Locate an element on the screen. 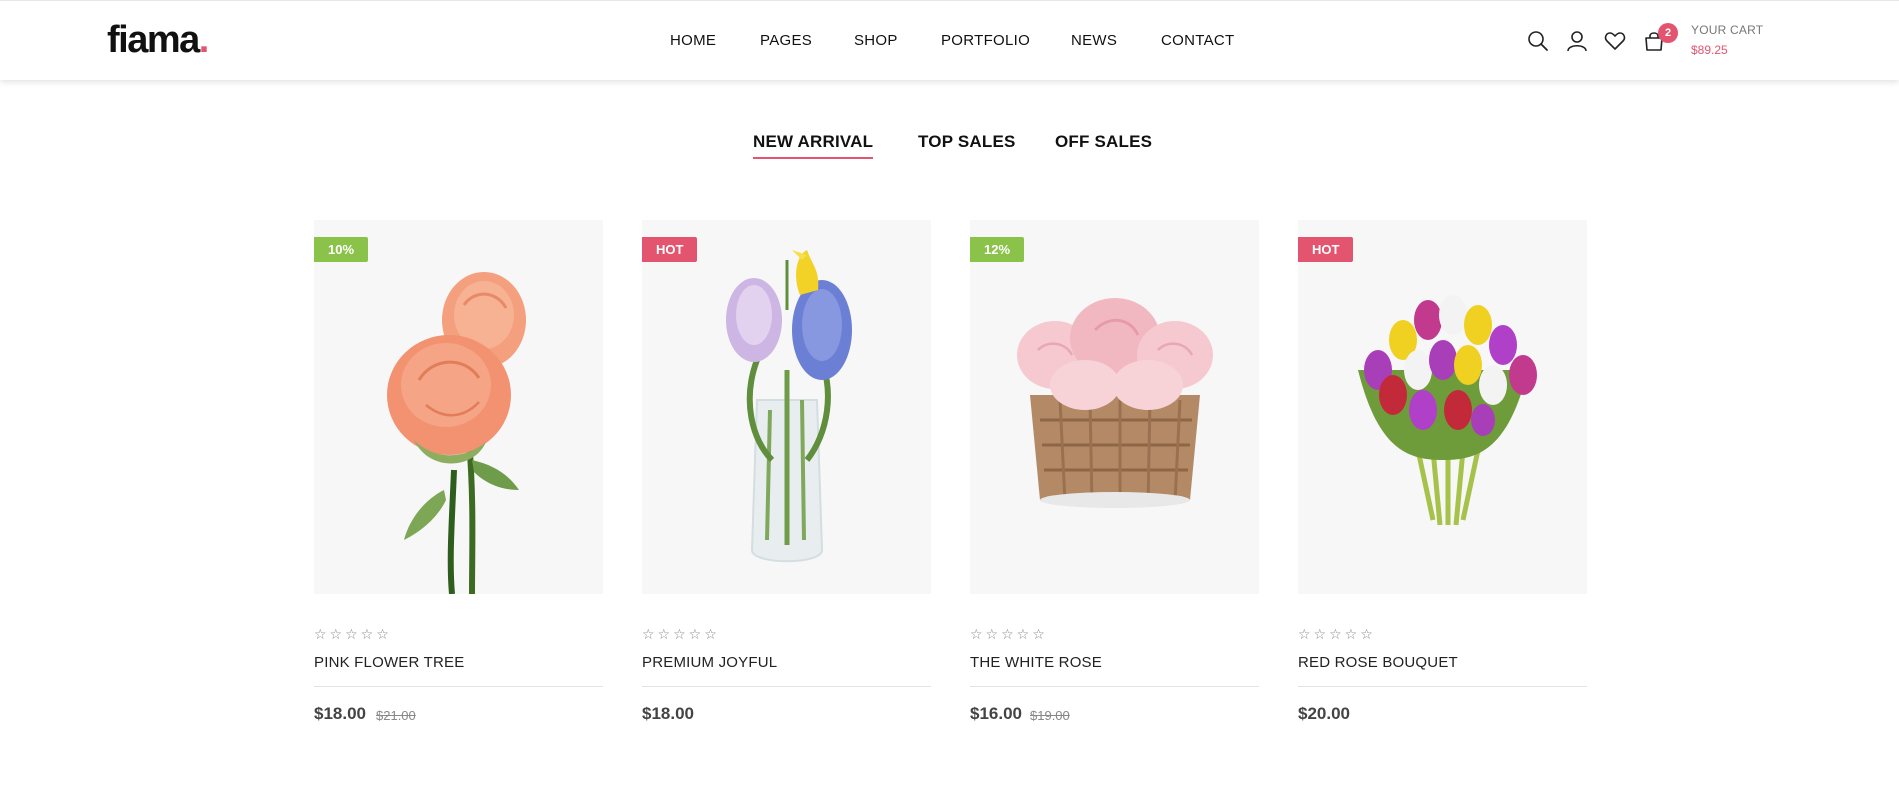  cart-count-badge: 2 is located at coordinates (1668, 33).